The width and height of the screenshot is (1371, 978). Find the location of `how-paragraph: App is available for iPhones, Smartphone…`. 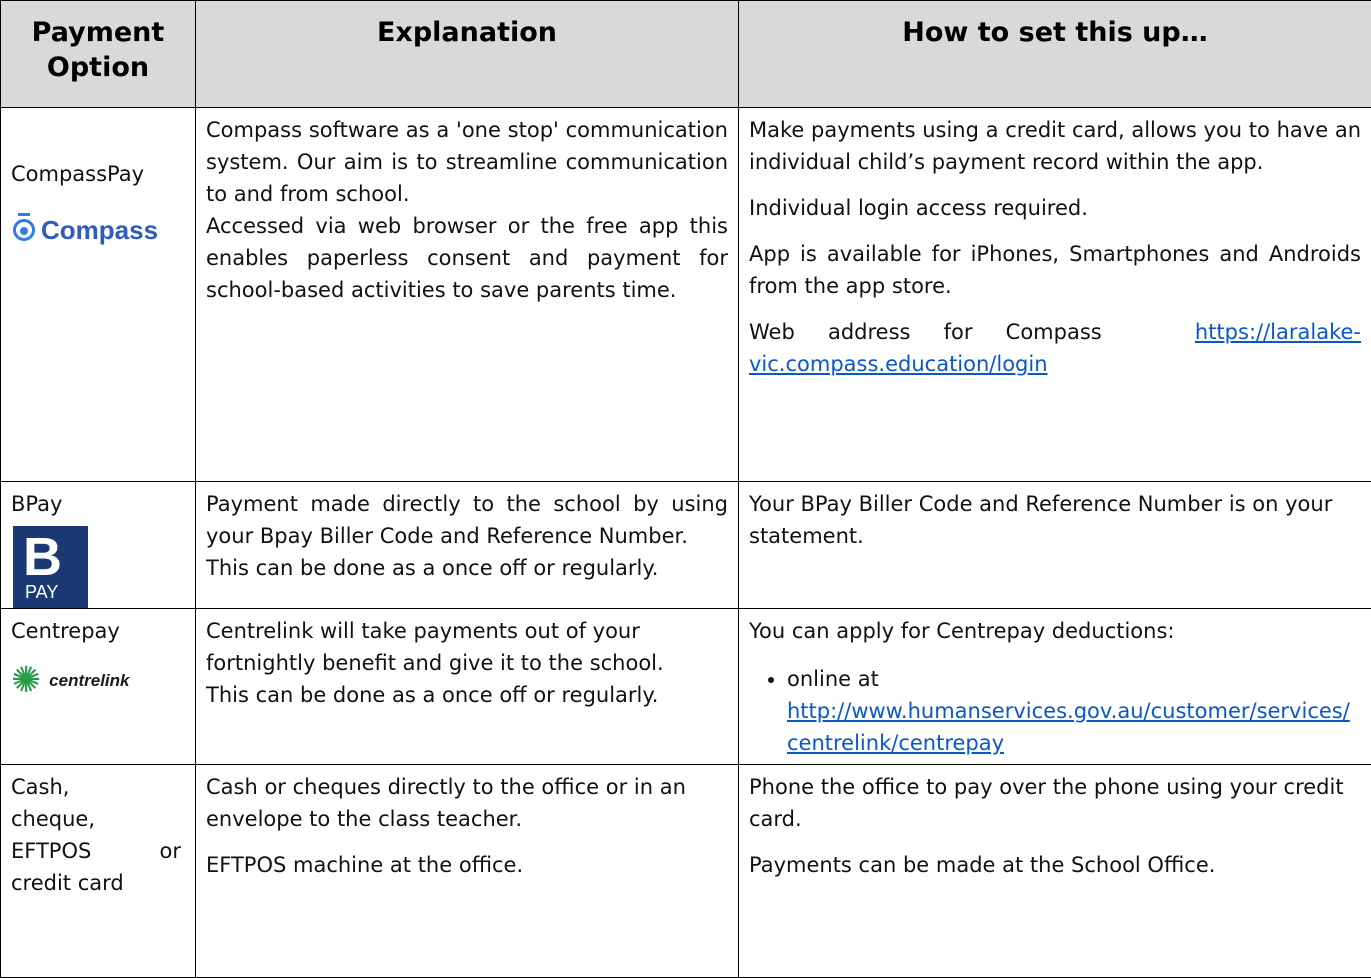

how-paragraph: App is available for iPhones, Smartphone… is located at coordinates (1055, 270).